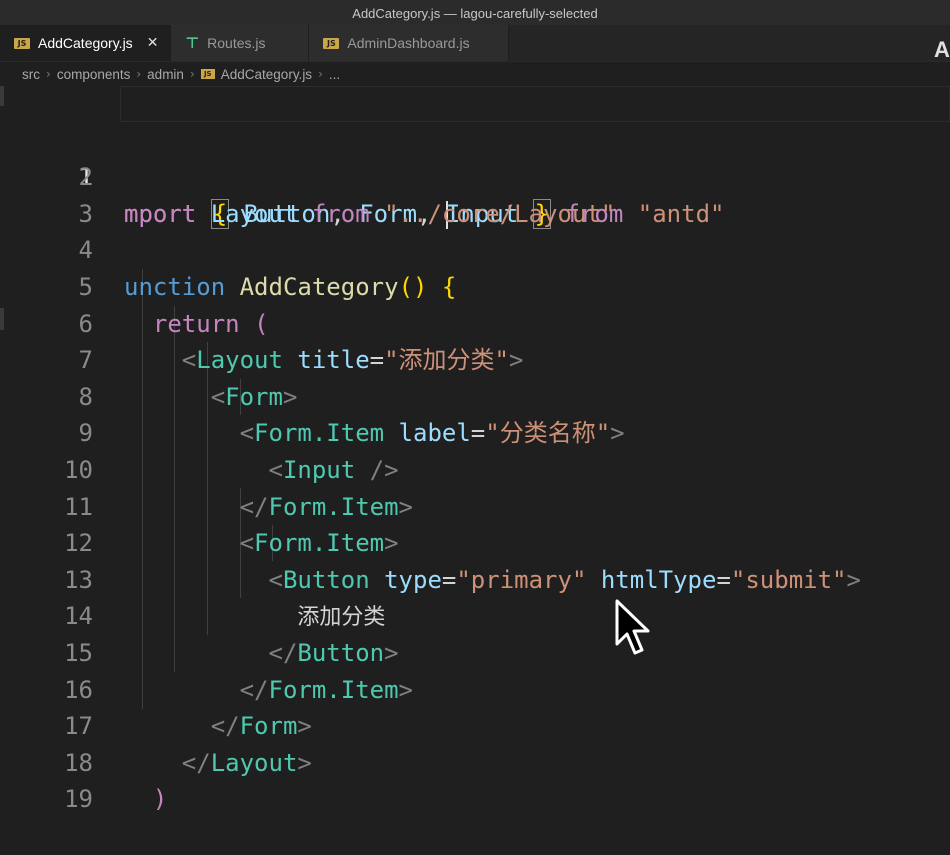 The width and height of the screenshot is (950, 855). Describe the element at coordinates (236, 43) in the screenshot. I see `tab-label: Routes.js` at that location.